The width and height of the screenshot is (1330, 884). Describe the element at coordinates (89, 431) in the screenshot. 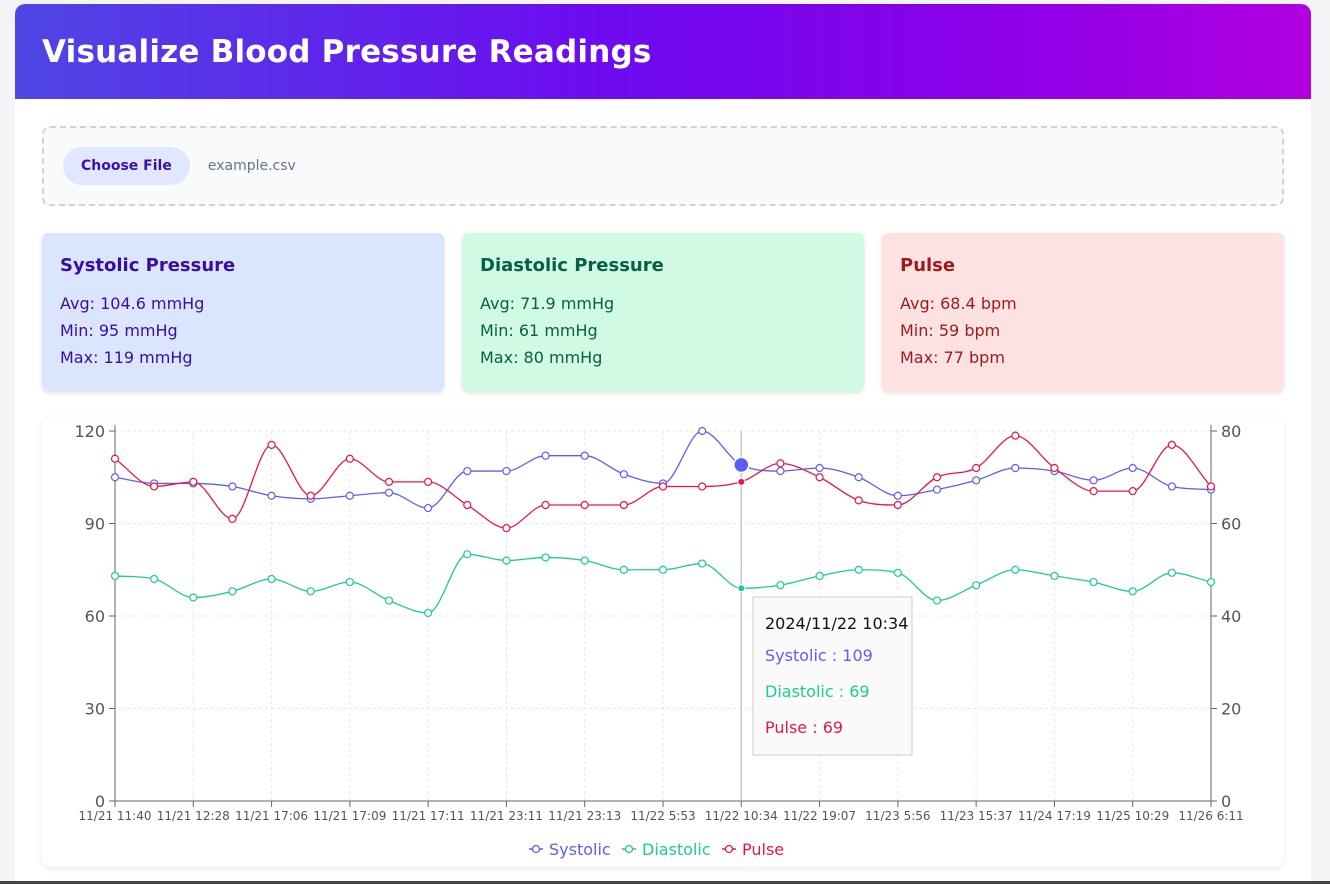

I see `y-left-tick-label: 120` at that location.